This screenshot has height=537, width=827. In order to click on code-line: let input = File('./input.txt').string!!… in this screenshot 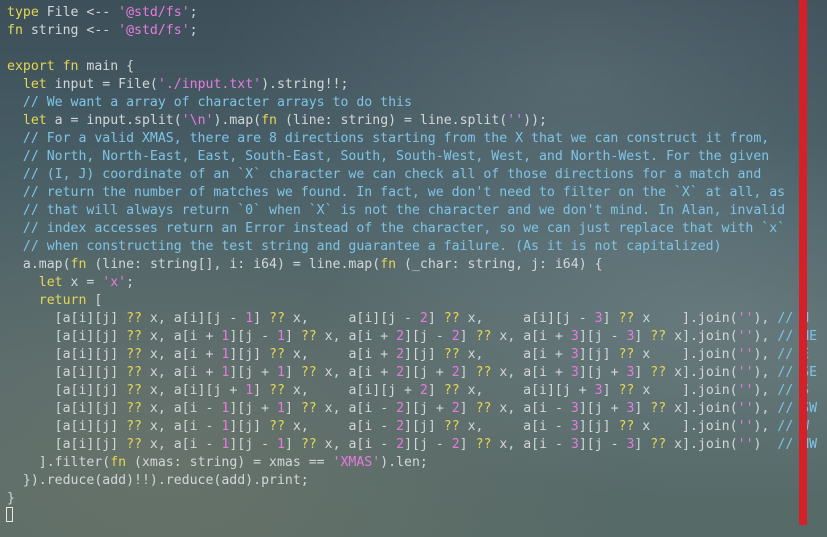, I will do `click(412, 85)`.